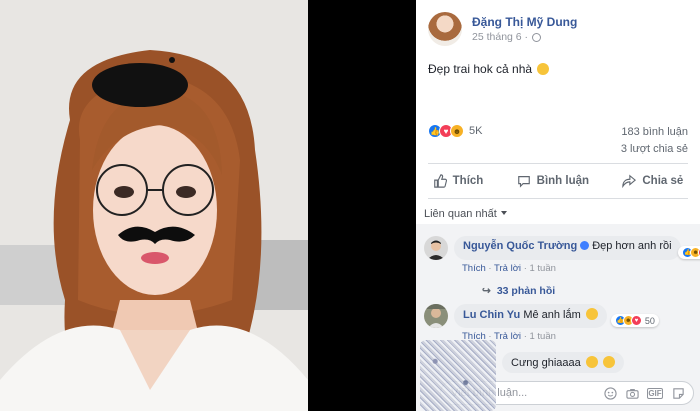 Image resolution: width=700 pixels, height=411 pixels. I want to click on camera-icon, so click(632, 393).